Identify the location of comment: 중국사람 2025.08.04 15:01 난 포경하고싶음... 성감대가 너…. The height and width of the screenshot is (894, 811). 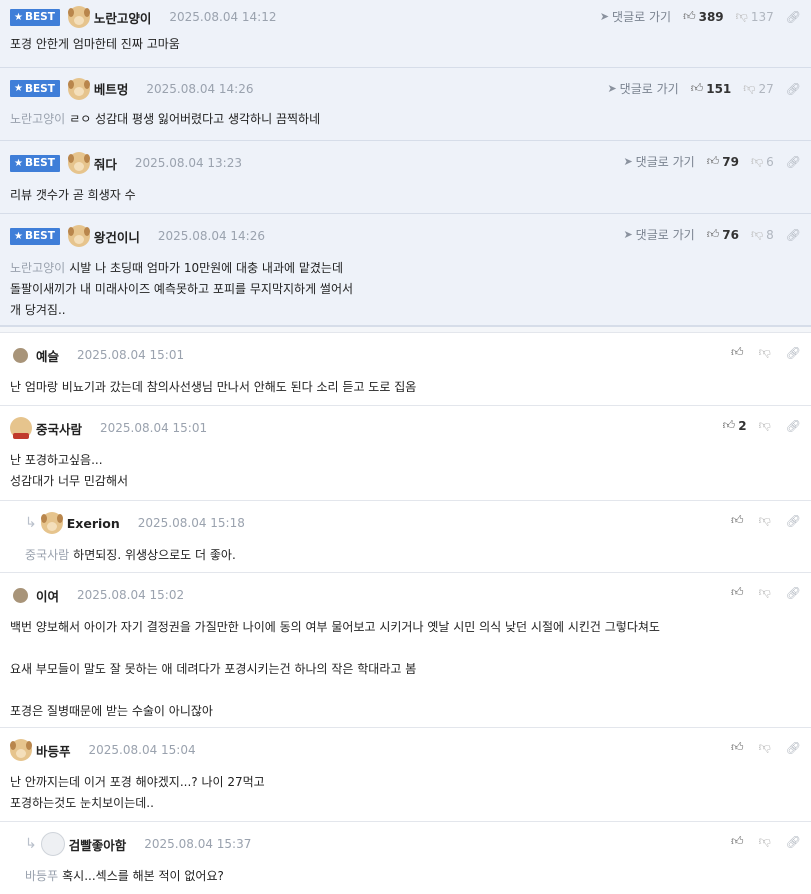
(405, 453).